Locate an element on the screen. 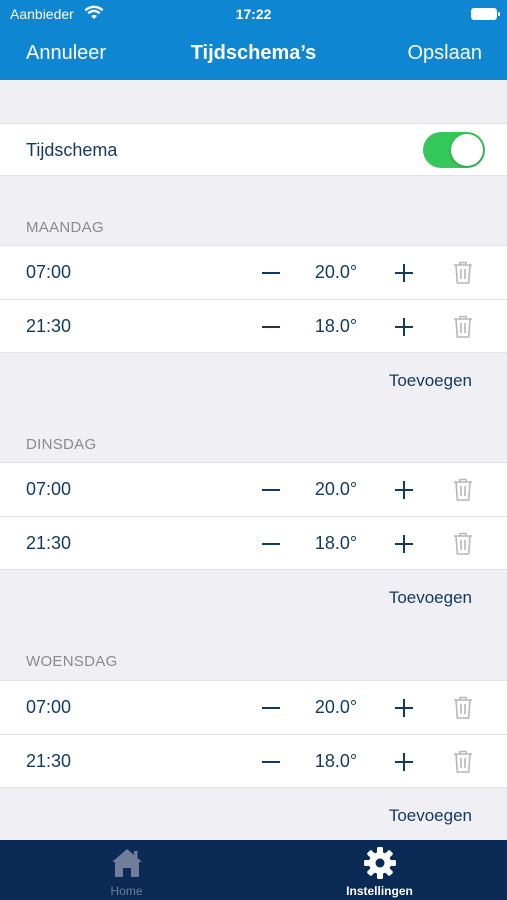 The height and width of the screenshot is (900, 507). tab-home: Home is located at coordinates (126, 870).